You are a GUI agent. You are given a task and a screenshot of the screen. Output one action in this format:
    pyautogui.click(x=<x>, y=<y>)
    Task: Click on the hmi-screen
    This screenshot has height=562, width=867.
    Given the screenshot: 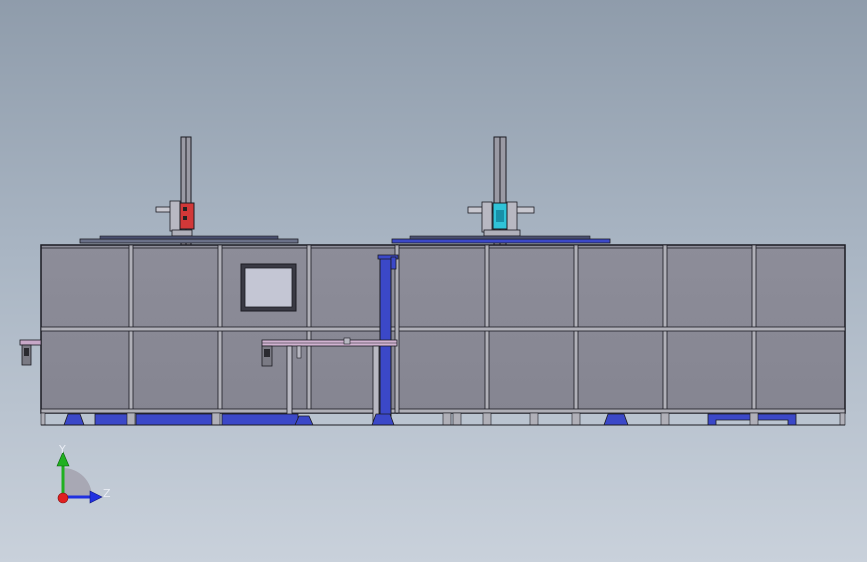 What is the action you would take?
    pyautogui.click(x=268, y=287)
    